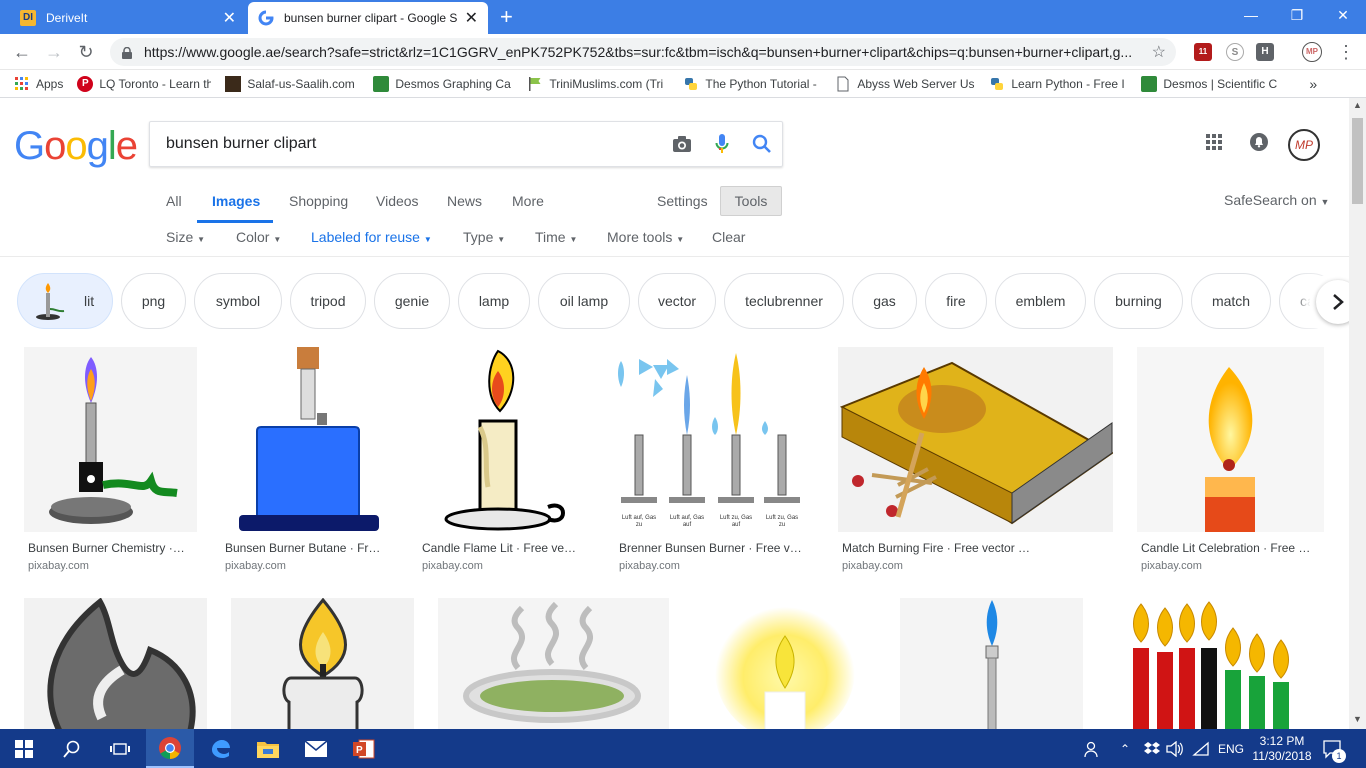  Describe the element at coordinates (1235, 52) in the screenshot. I see `skype-icon: S` at that location.